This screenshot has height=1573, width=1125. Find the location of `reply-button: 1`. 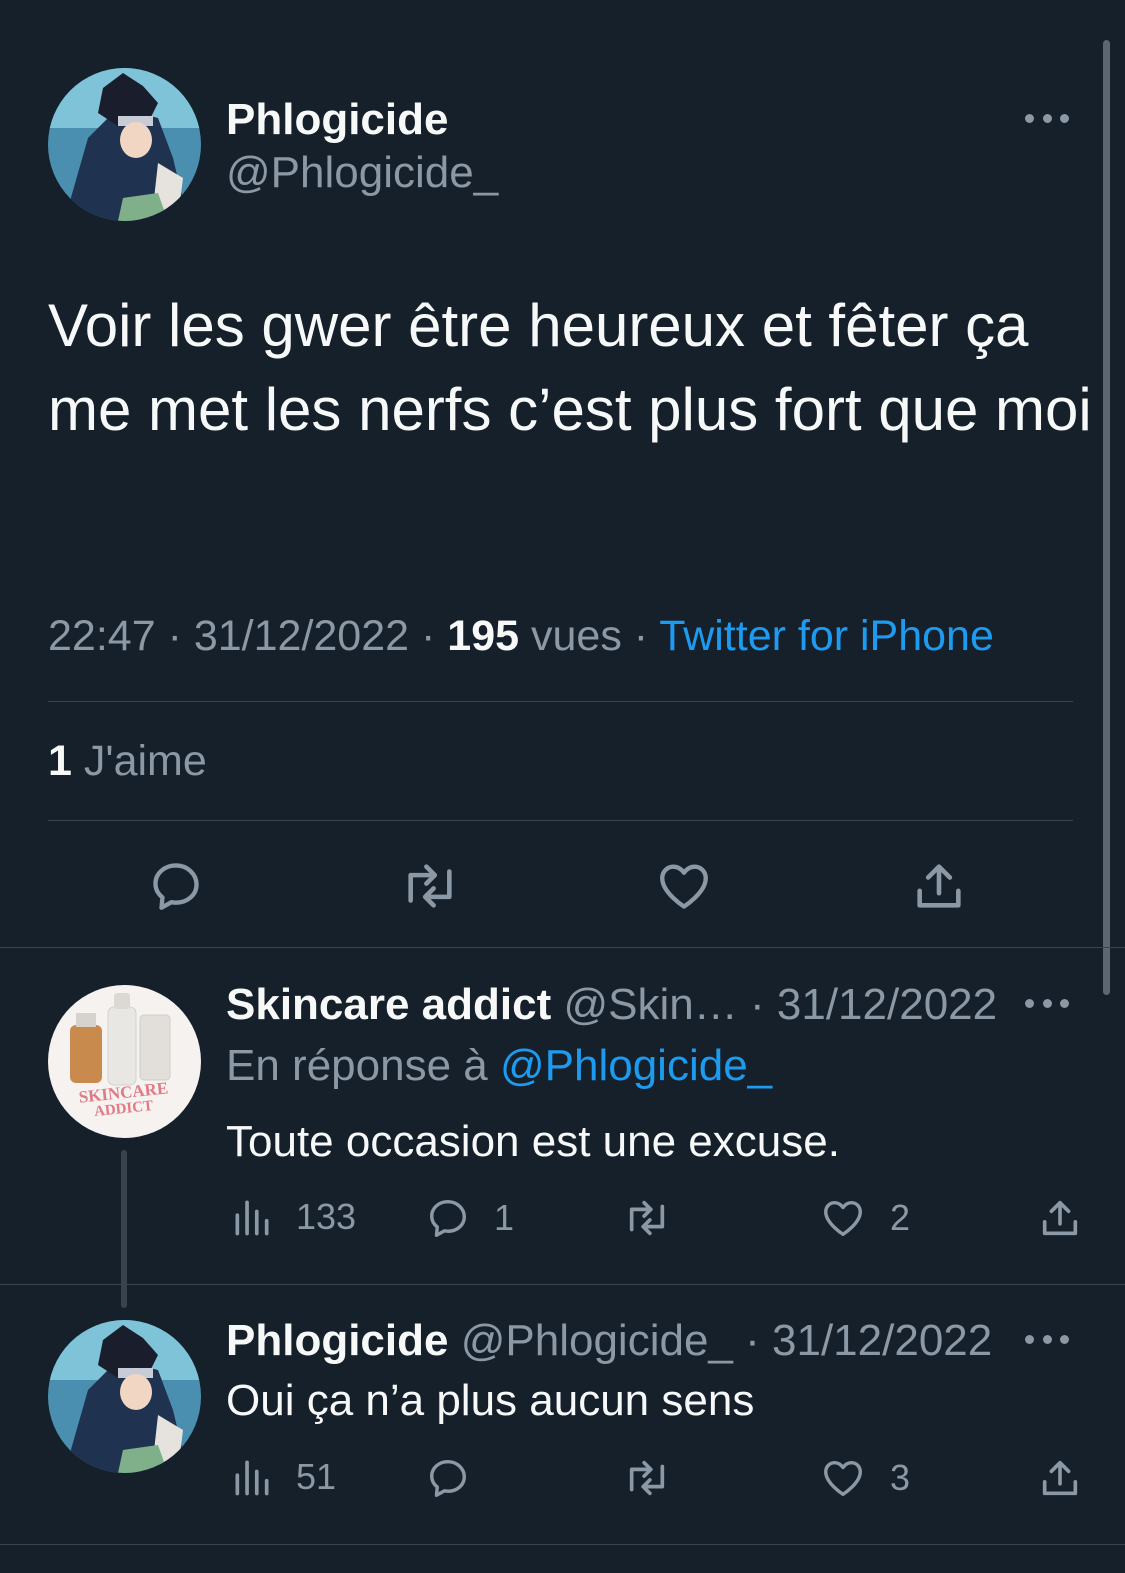

reply-button: 1 is located at coordinates (469, 1218).